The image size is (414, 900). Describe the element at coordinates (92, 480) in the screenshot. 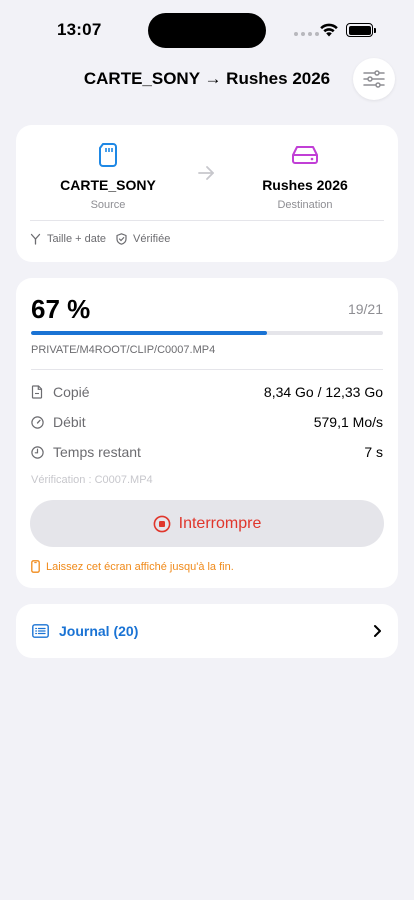

I see `verification-status: Vérification : C0007.MP4` at that location.